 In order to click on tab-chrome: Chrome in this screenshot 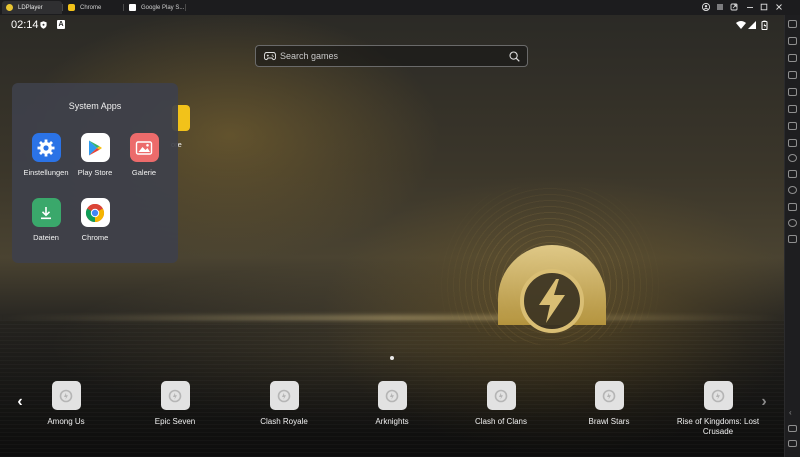, I will do `click(93, 7)`.